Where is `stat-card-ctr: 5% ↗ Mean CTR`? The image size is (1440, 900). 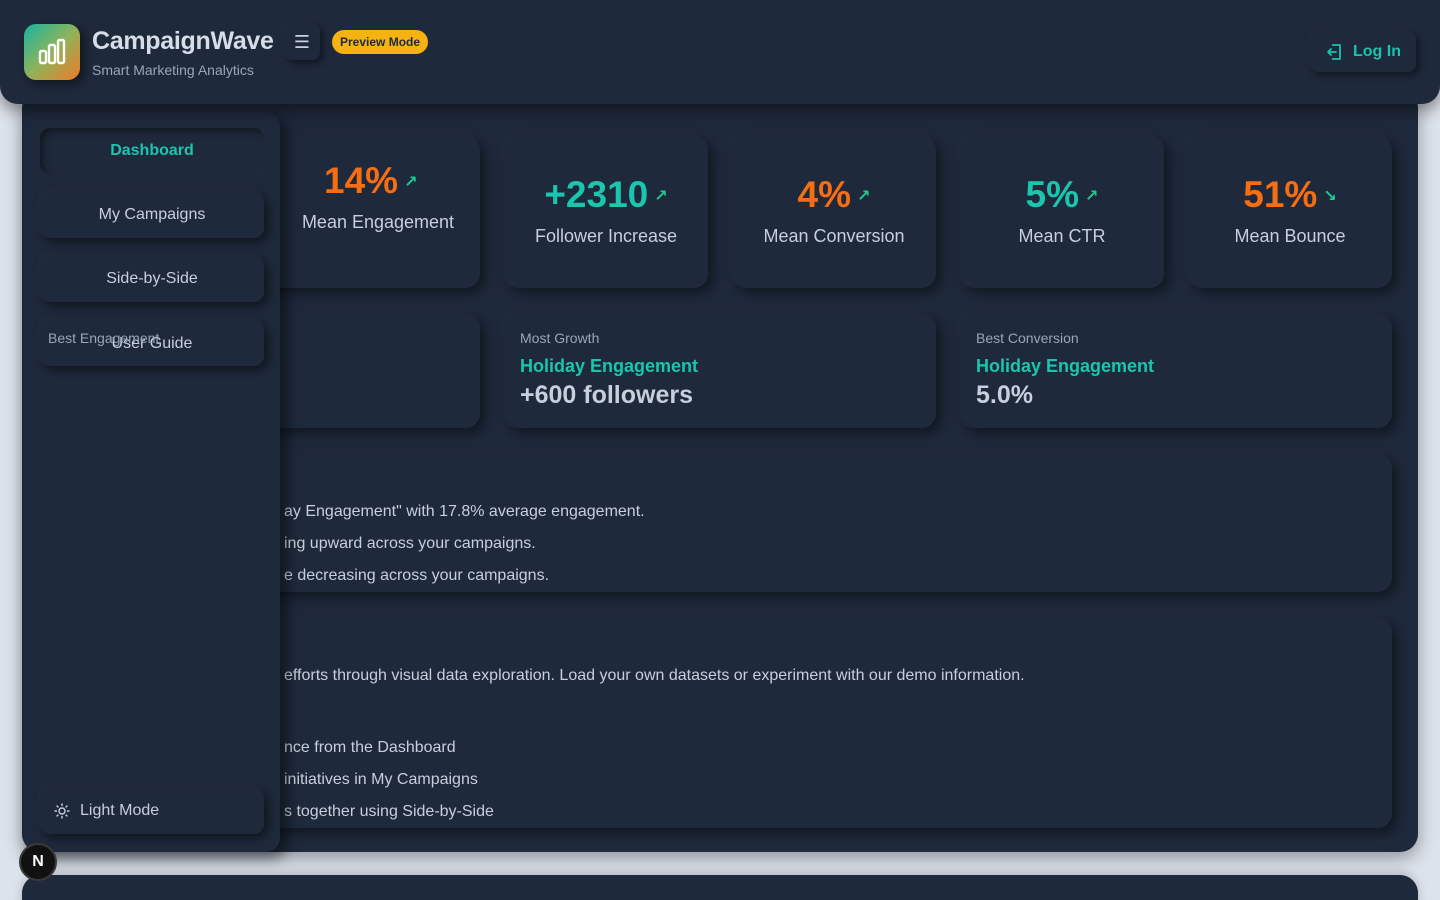
stat-card-ctr: 5% ↗ Mean CTR is located at coordinates (1062, 212).